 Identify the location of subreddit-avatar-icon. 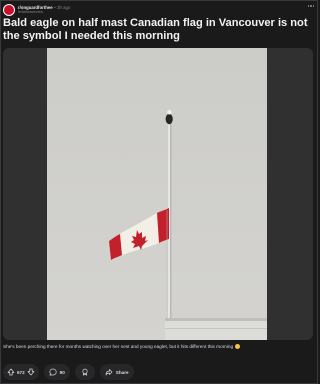
(9, 10).